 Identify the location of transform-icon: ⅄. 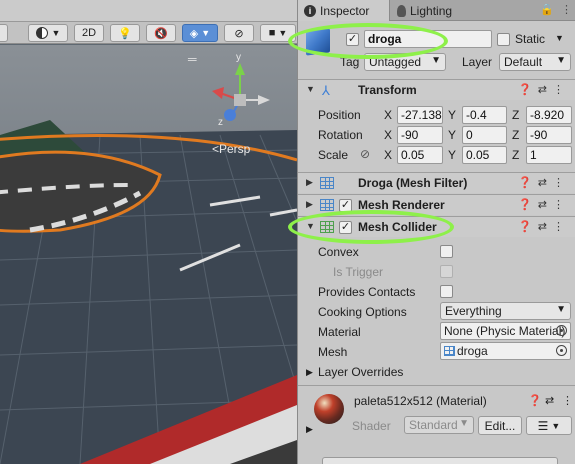
(326, 90).